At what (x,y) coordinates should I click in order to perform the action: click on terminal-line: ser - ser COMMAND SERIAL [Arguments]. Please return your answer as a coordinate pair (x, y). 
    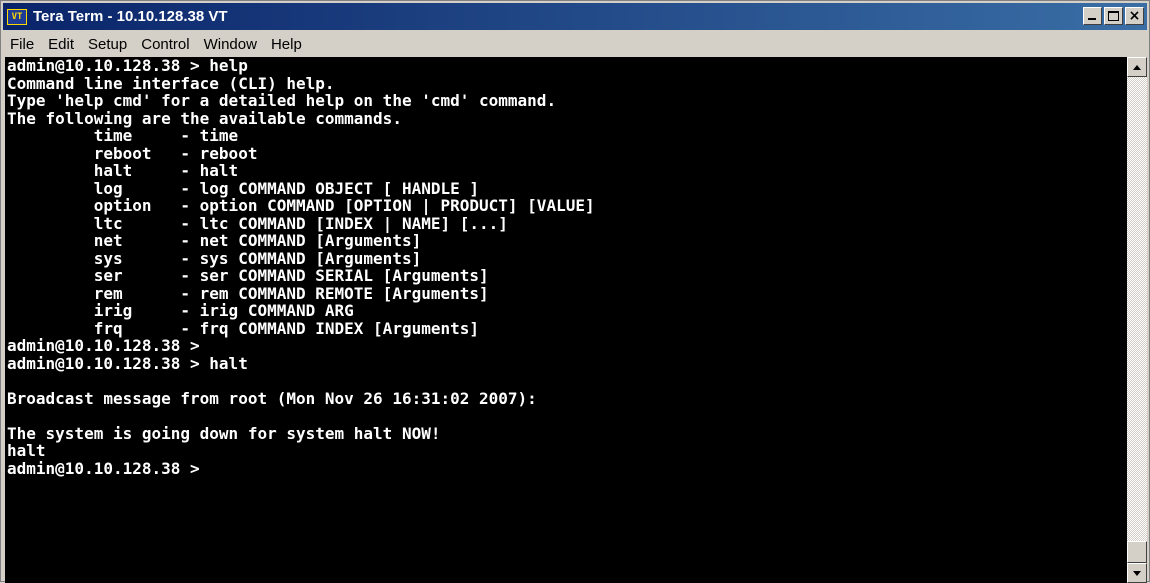
    Looking at the image, I should click on (248, 275).